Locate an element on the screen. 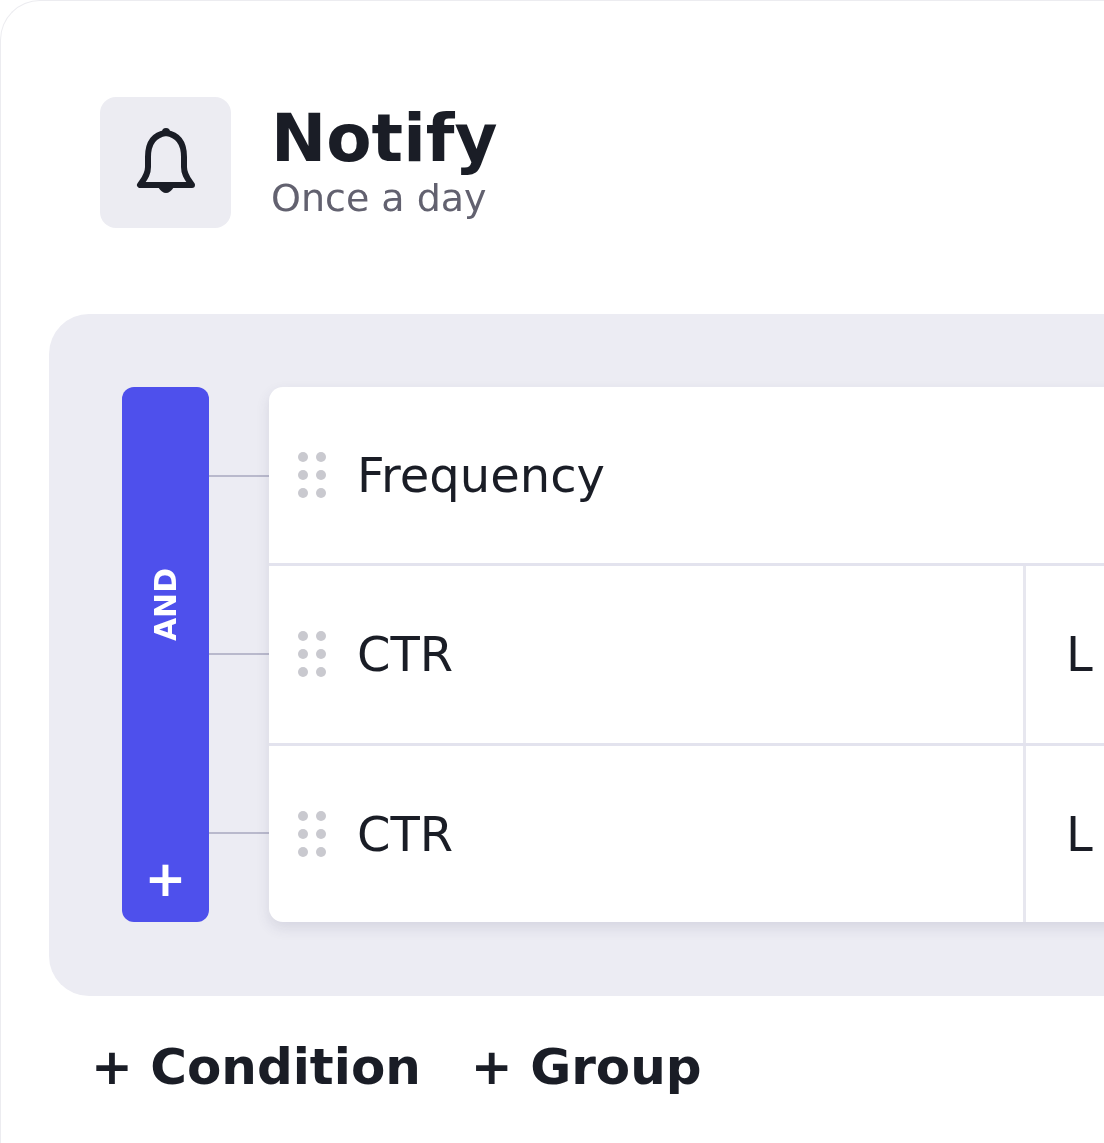 Image resolution: width=1104 pixels, height=1143 pixels. add-action-link: + Group is located at coordinates (586, 1067).